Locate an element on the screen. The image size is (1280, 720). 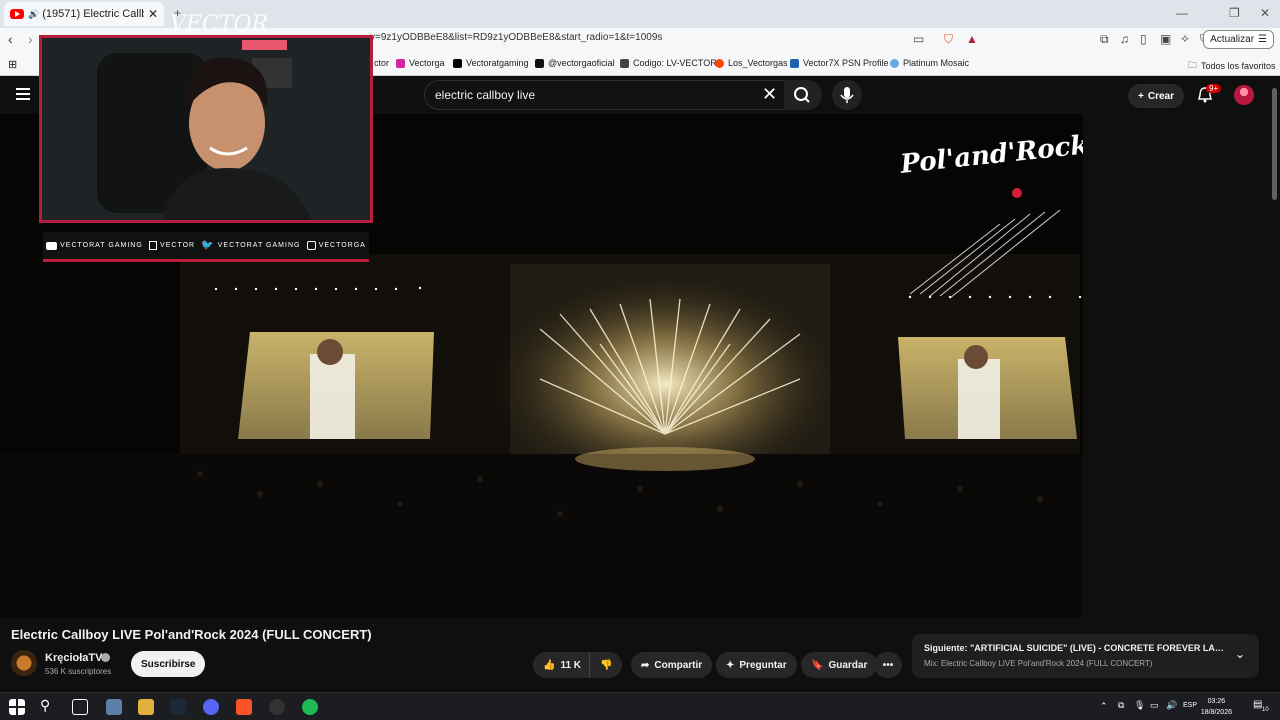
search-box is located at coordinates (607, 95).